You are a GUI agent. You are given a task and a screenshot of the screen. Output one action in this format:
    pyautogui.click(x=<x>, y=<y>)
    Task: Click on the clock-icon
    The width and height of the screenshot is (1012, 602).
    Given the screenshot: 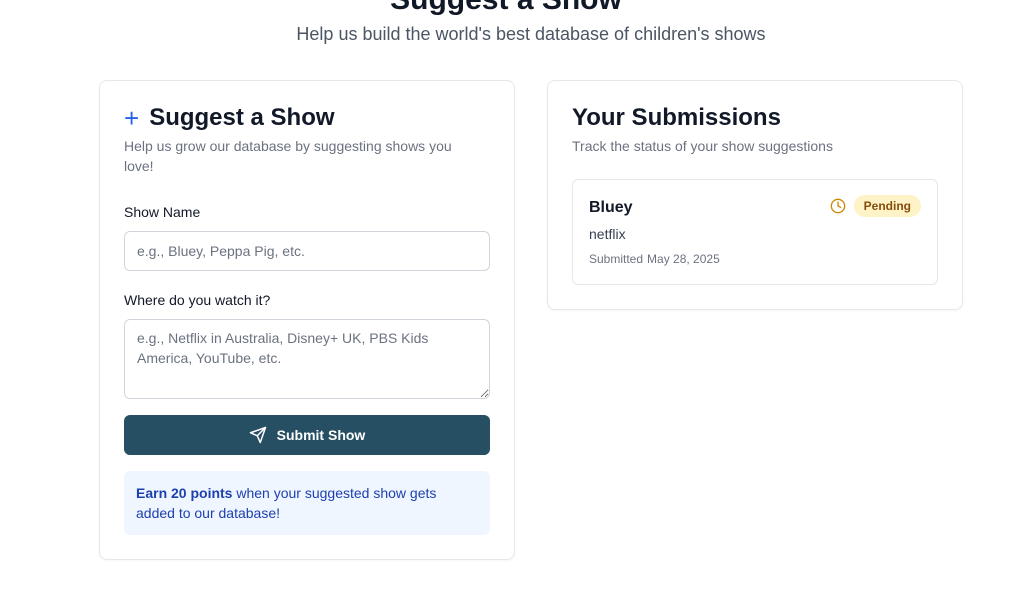 What is the action you would take?
    pyautogui.click(x=838, y=206)
    